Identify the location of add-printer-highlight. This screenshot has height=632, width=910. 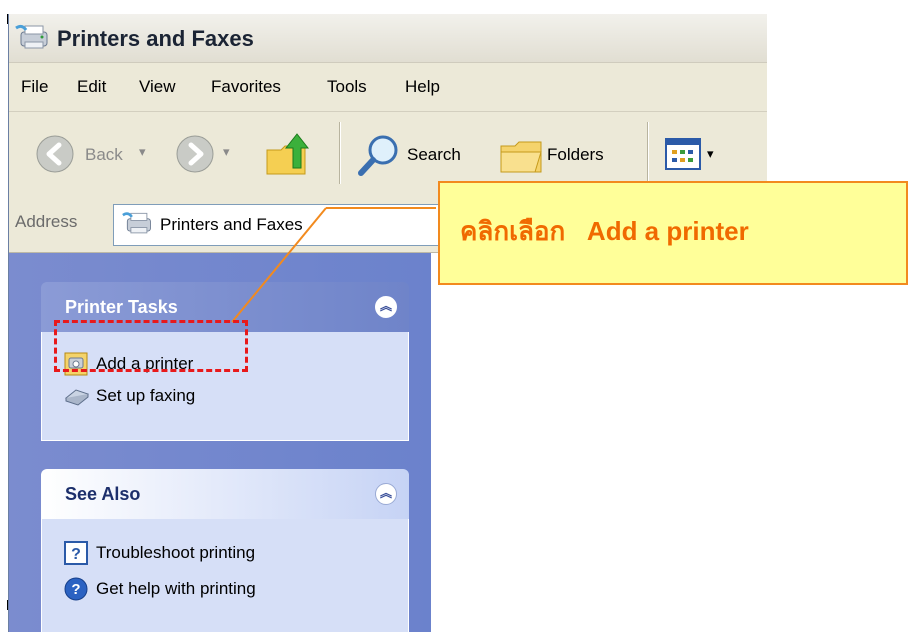
(151, 346).